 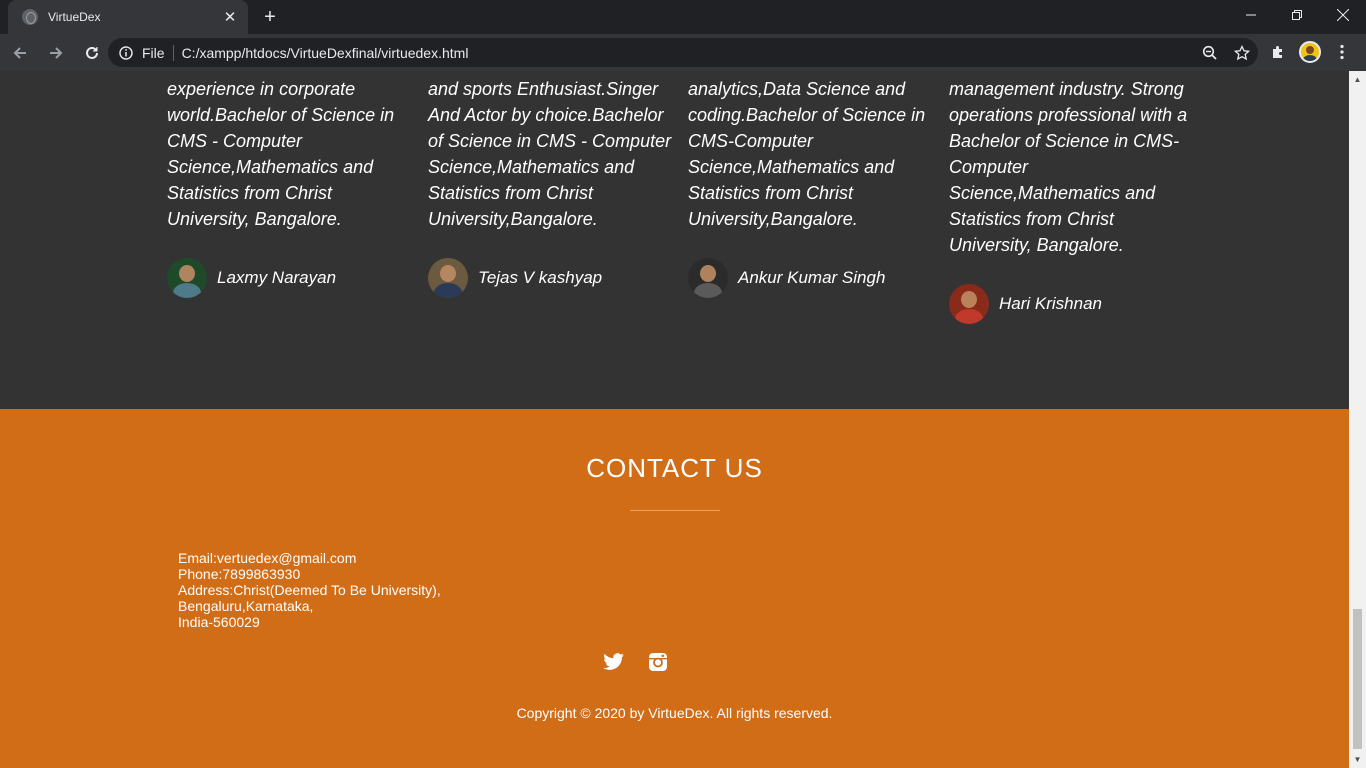 What do you see at coordinates (153, 52) in the screenshot?
I see `scheme-label: File` at bounding box center [153, 52].